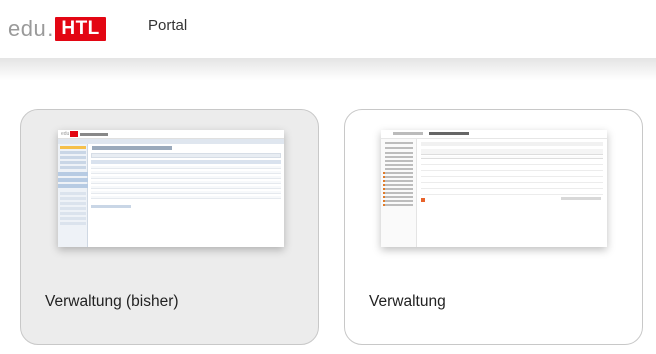  Describe the element at coordinates (494, 188) in the screenshot. I see `card-thumbnail-new` at that location.